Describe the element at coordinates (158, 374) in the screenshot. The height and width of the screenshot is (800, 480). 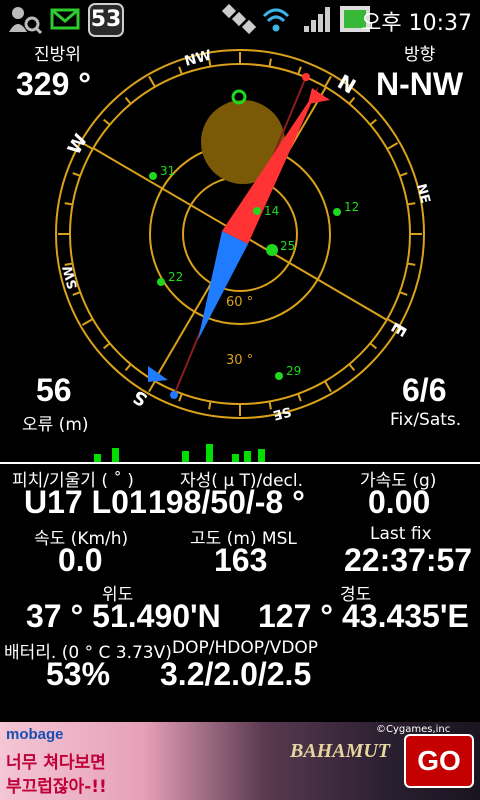
I see `south-arrowhead` at that location.